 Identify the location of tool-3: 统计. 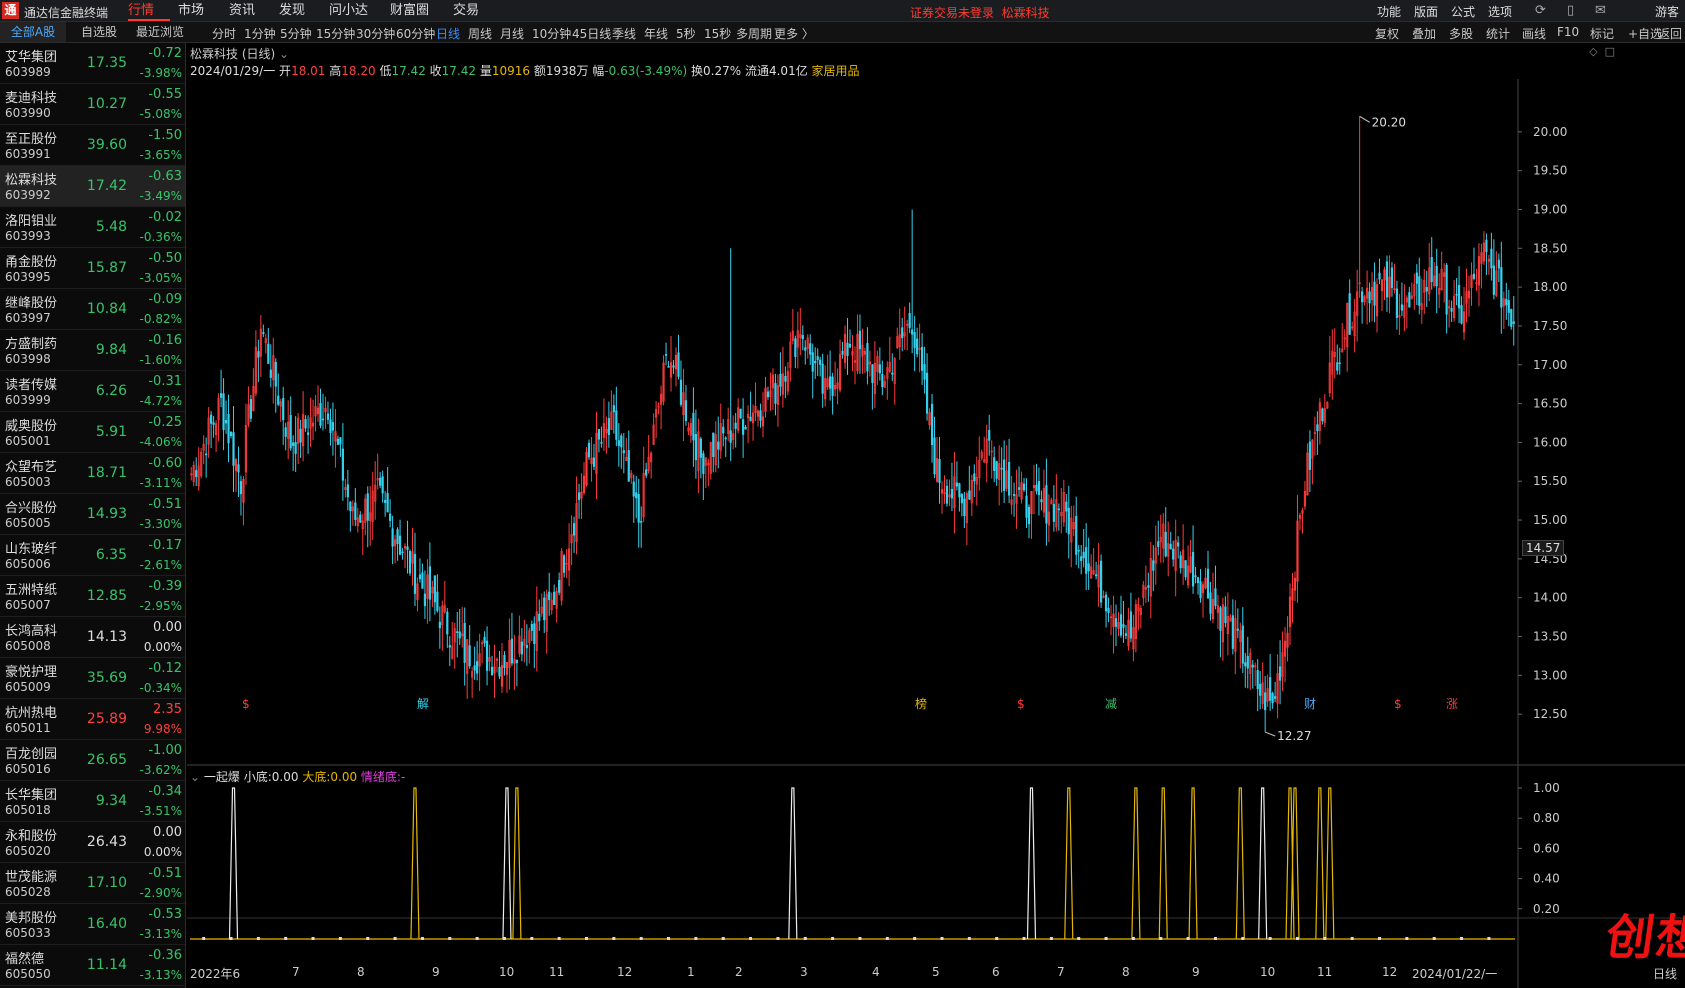
(1498, 33).